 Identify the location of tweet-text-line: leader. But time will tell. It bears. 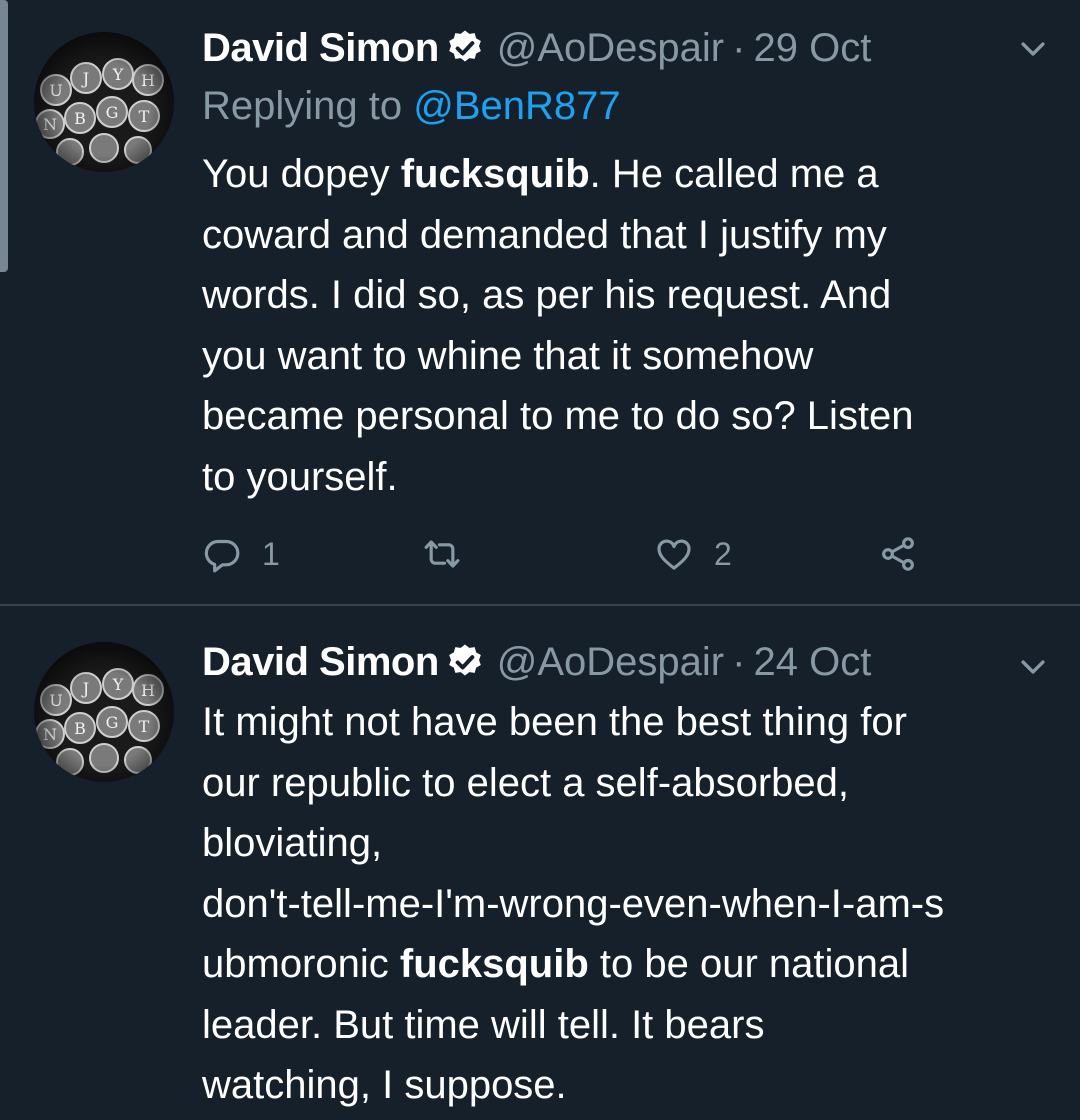
(483, 1024).